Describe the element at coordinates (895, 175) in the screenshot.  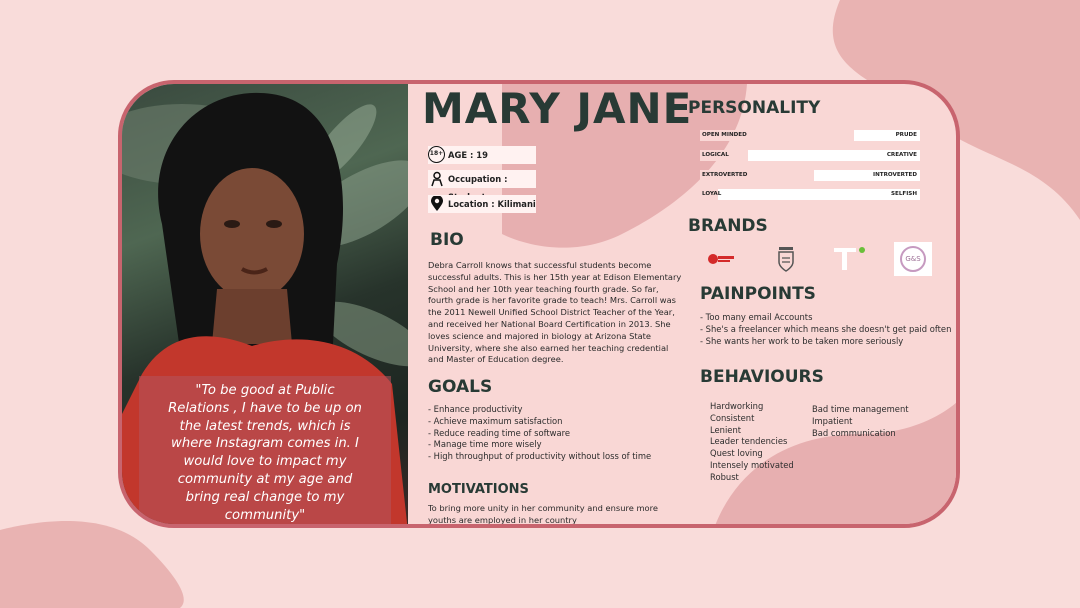
I see `personality-right-label: INTROVERTED` at that location.